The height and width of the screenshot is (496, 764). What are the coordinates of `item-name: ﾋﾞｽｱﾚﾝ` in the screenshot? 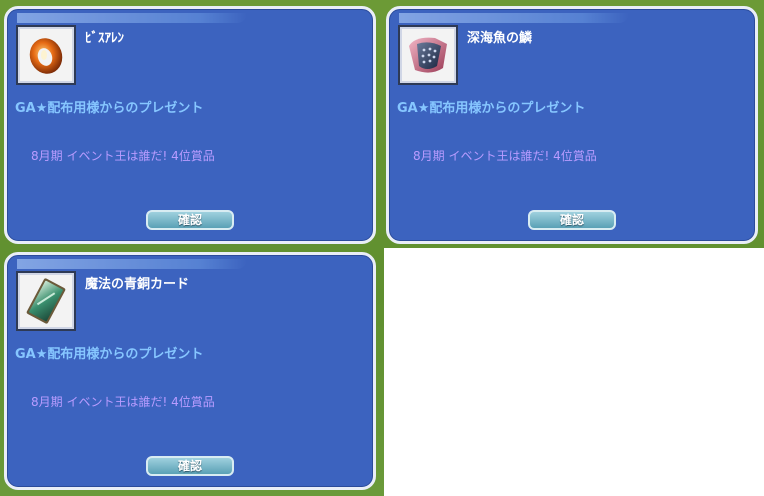 It's located at (104, 38).